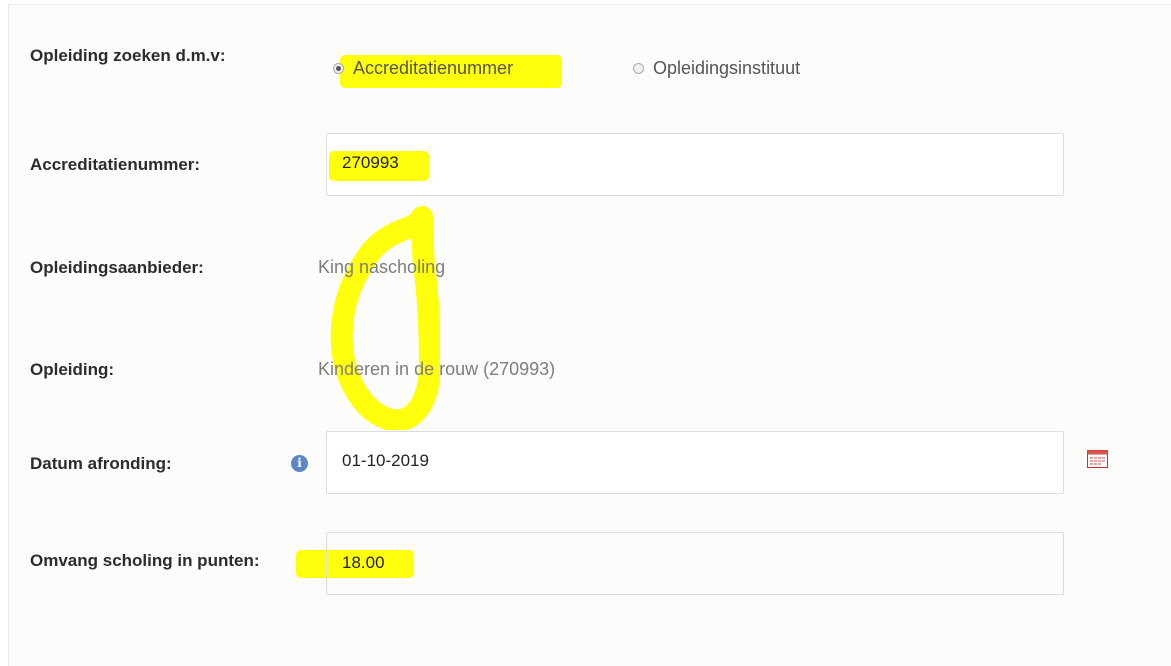 The width and height of the screenshot is (1171, 666). What do you see at coordinates (433, 68) in the screenshot?
I see `radio-accreditatienummer-label: Accreditatienummer` at bounding box center [433, 68].